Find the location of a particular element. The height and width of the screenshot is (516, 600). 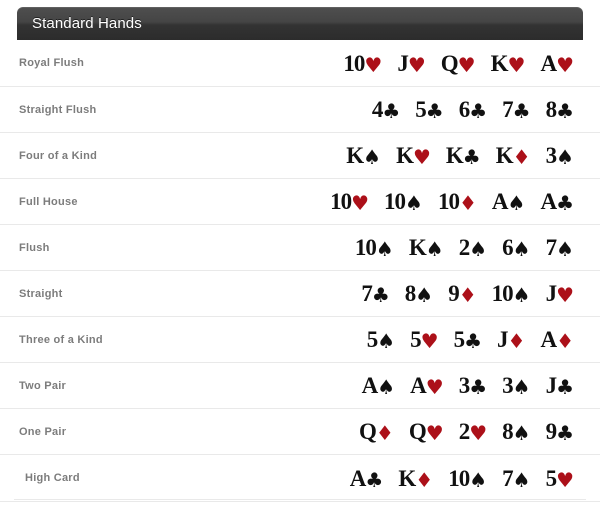

playing-card: 8 ♣ is located at coordinates (560, 109).